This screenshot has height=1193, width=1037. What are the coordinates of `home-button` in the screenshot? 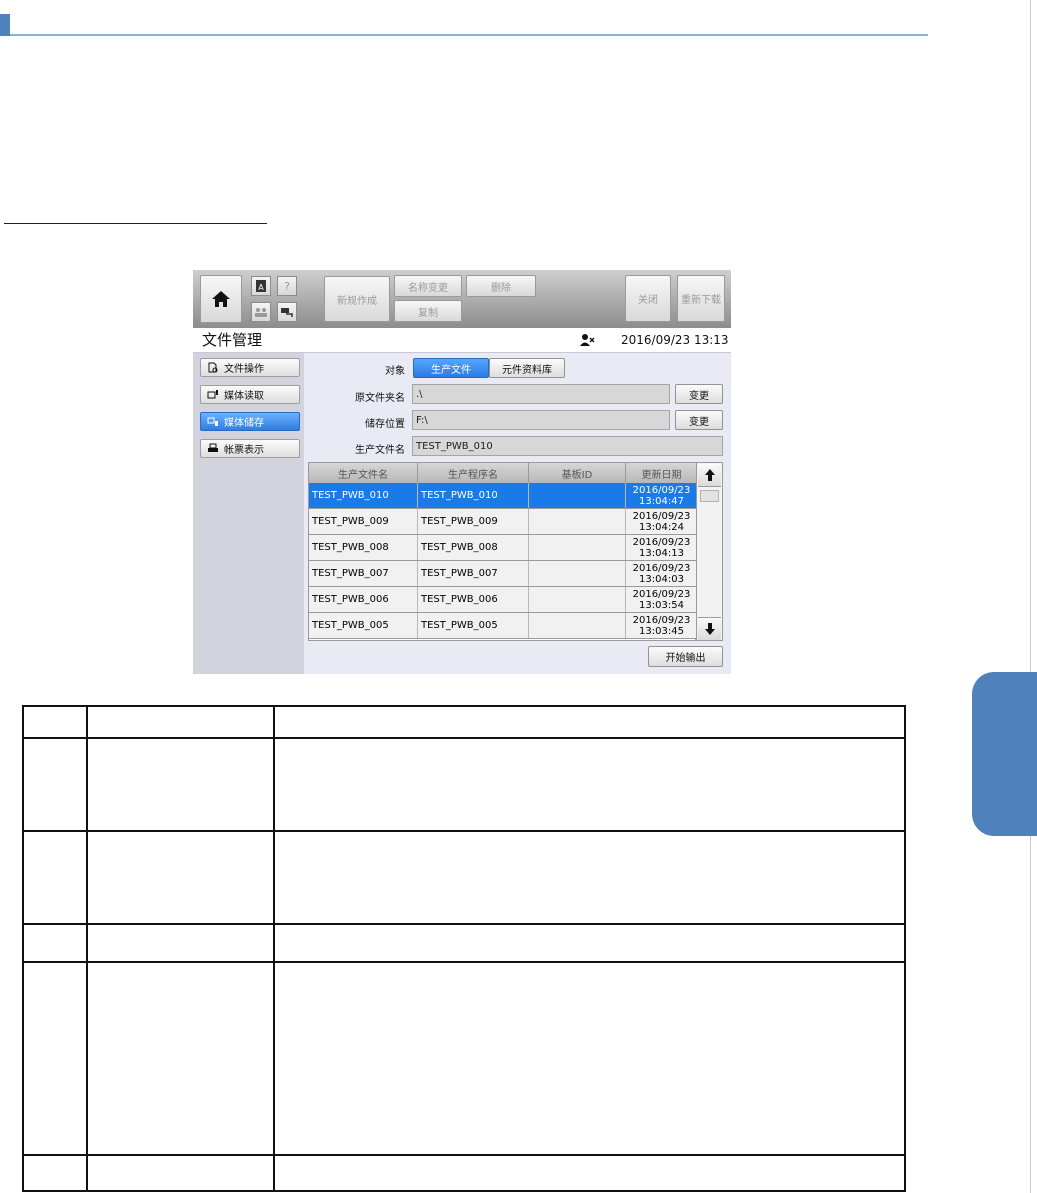 It's located at (221, 299).